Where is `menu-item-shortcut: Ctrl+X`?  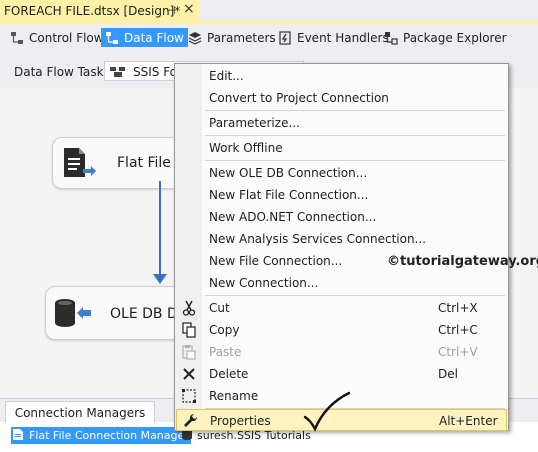 menu-item-shortcut: Ctrl+X is located at coordinates (458, 308).